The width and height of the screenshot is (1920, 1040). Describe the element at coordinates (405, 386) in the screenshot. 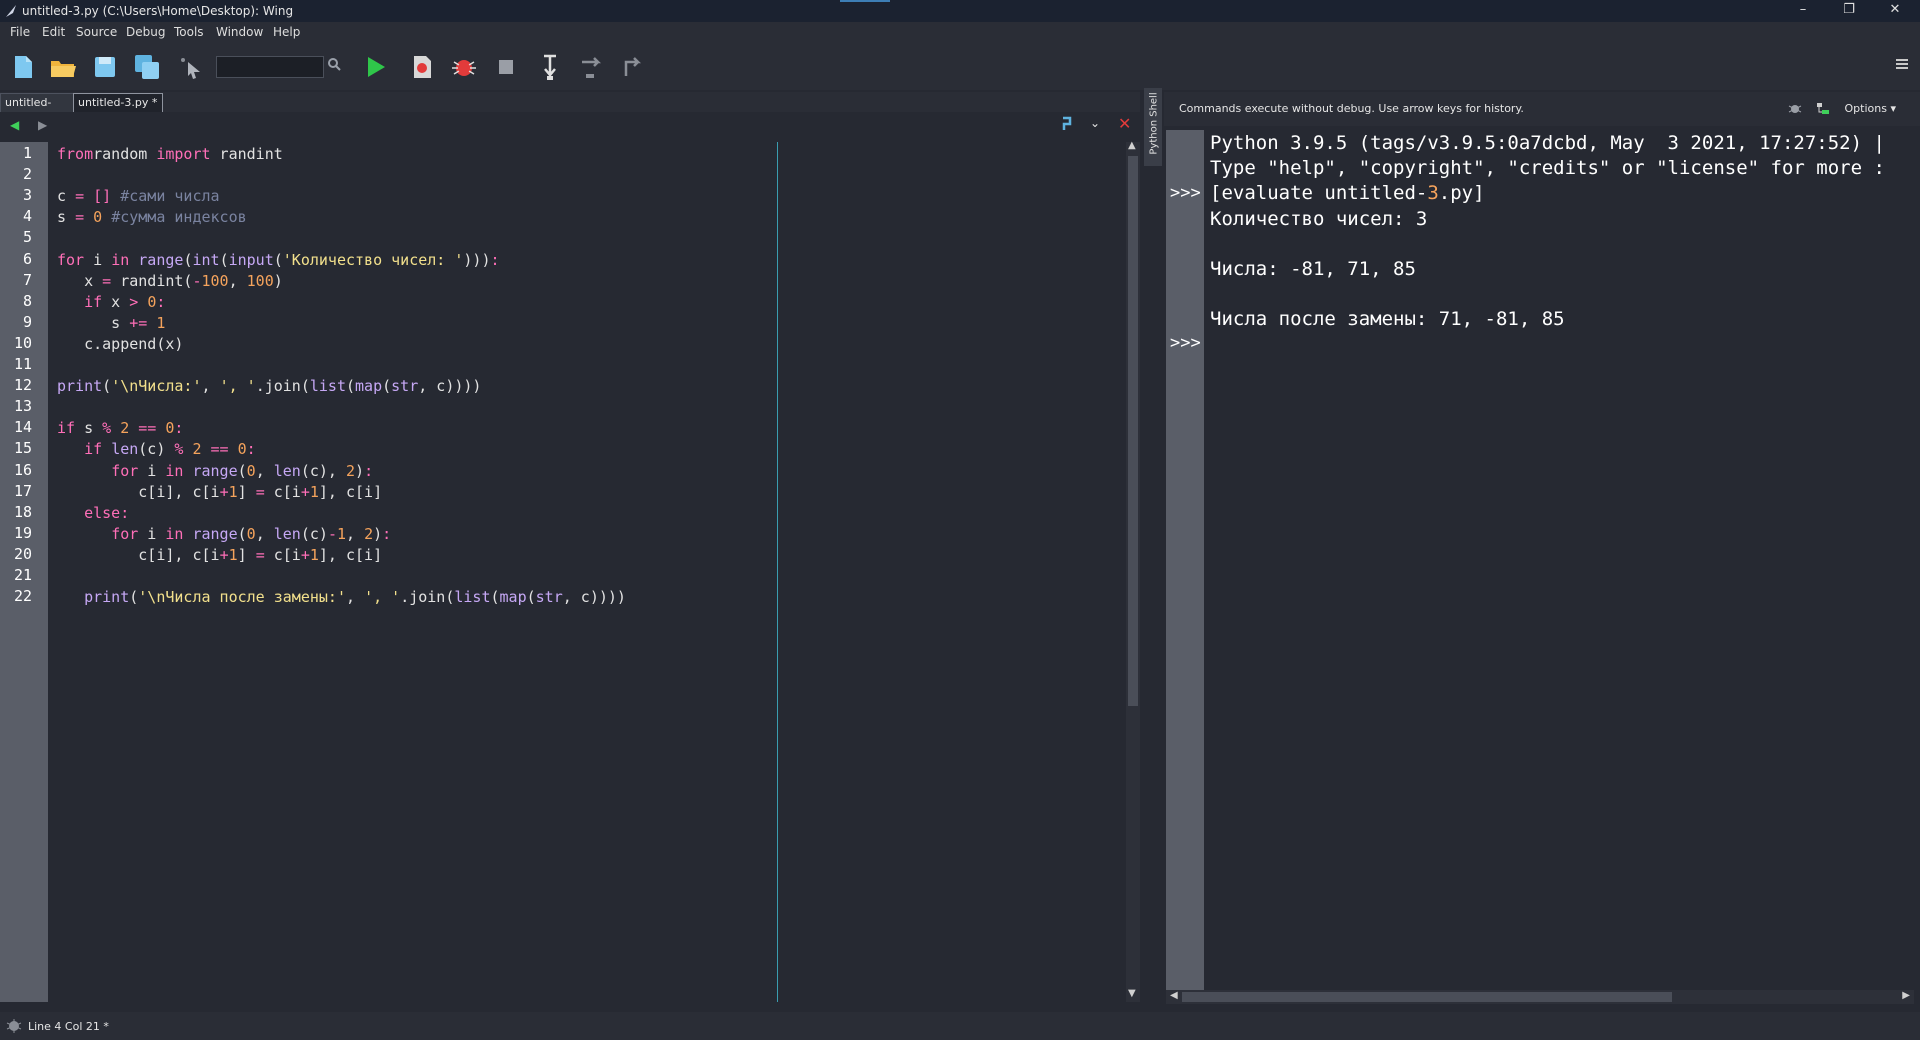

I see `code-token: str` at that location.